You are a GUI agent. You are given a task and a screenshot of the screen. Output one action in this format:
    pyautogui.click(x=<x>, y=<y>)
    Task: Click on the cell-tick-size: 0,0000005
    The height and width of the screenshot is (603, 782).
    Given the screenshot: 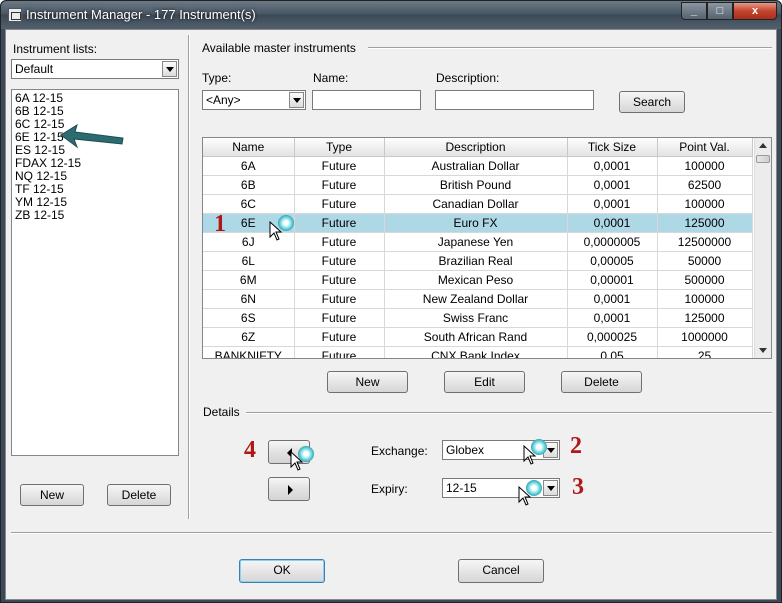 What is the action you would take?
    pyautogui.click(x=612, y=242)
    